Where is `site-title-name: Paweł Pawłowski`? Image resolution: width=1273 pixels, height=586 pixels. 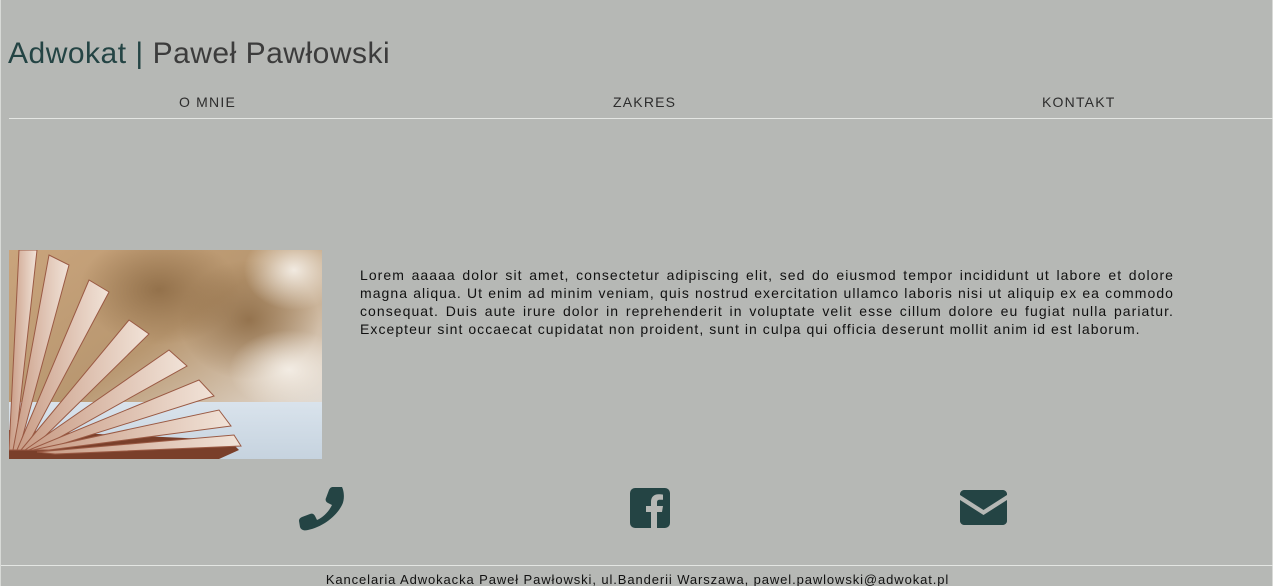 site-title-name: Paweł Pawłowski is located at coordinates (271, 53).